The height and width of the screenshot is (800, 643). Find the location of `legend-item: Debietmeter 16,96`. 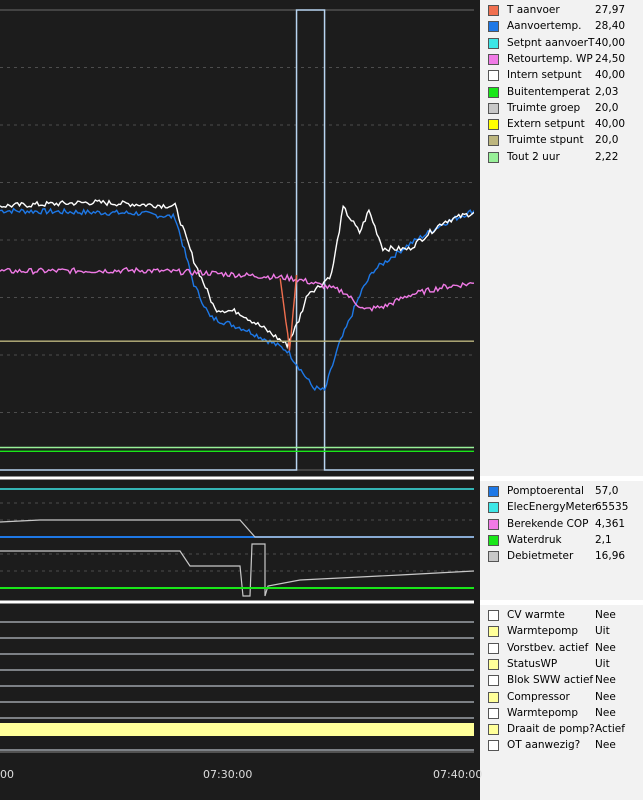

legend-item: Debietmeter 16,96 is located at coordinates (561, 557).